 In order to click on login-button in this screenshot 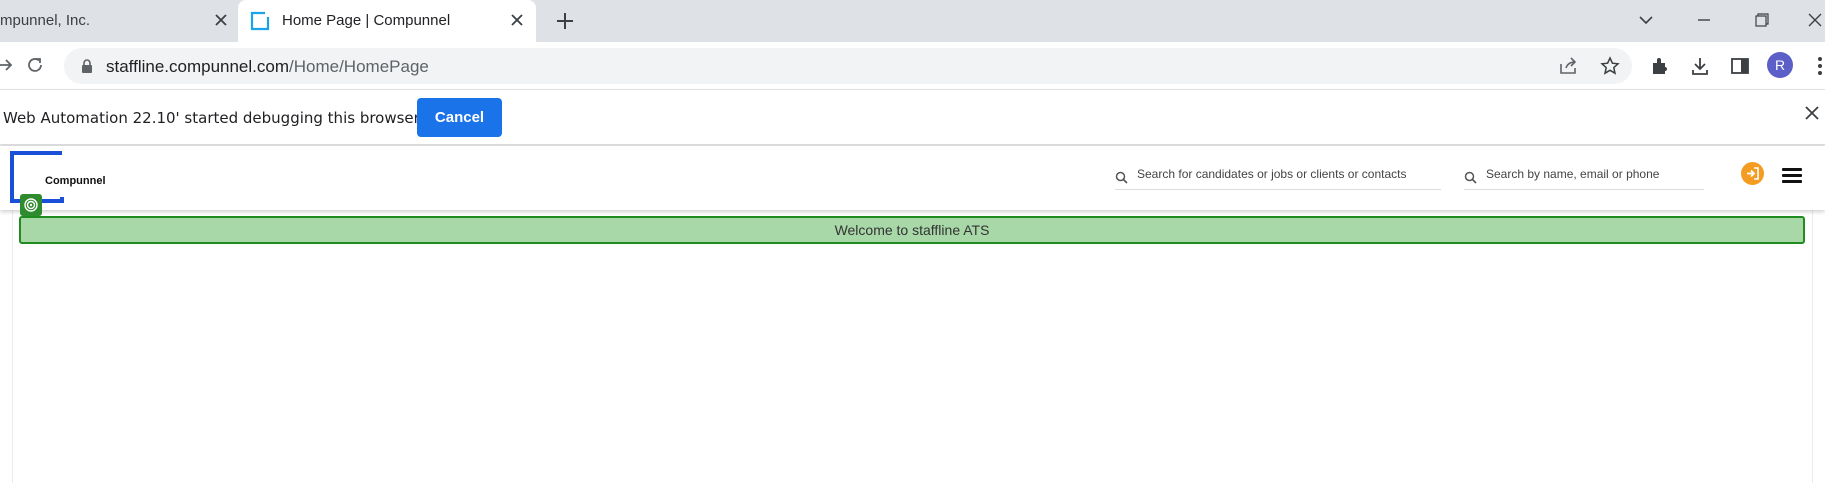, I will do `click(1752, 173)`.